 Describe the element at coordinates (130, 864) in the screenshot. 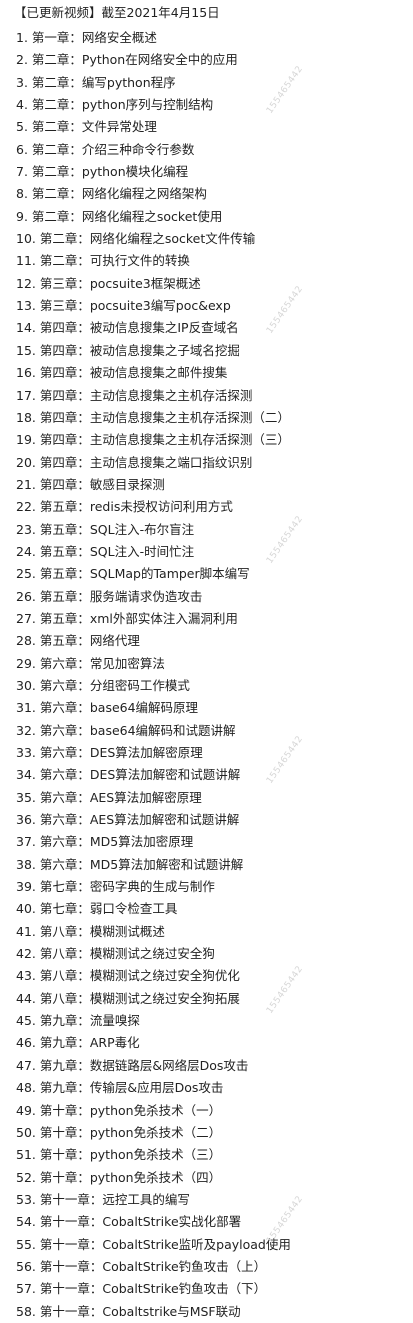

I see `chapter-list-item: 38. 第六章：MD5算法加解密和试题讲解` at that location.